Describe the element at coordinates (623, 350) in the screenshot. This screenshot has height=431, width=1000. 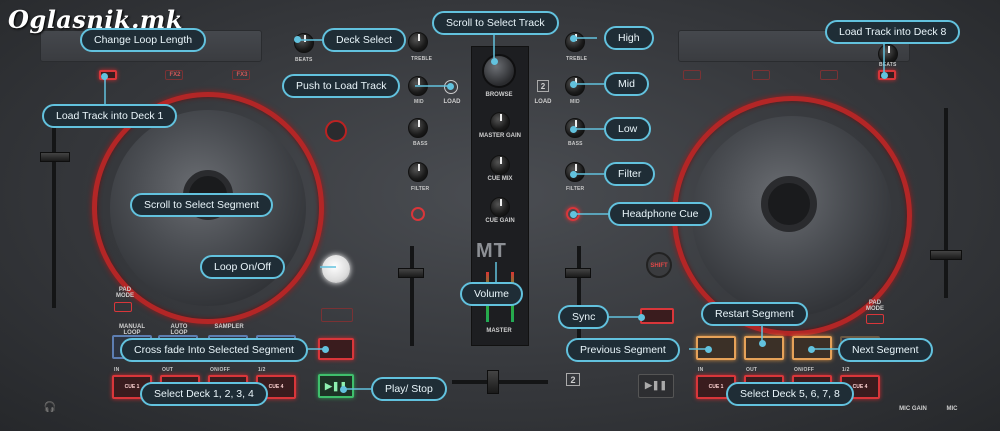
I see `callout-previous-segment: Previous Segment` at that location.